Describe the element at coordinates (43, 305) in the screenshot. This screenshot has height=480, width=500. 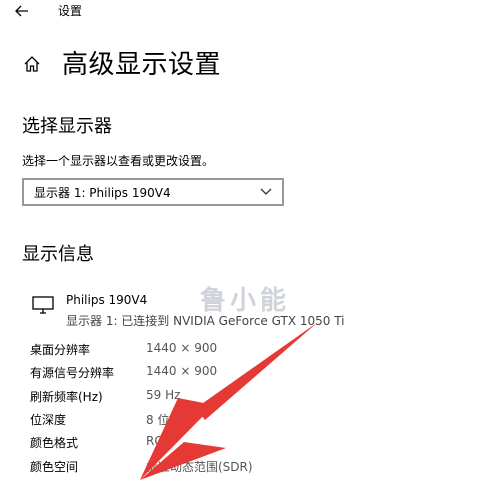
I see `monitor-icon` at that location.